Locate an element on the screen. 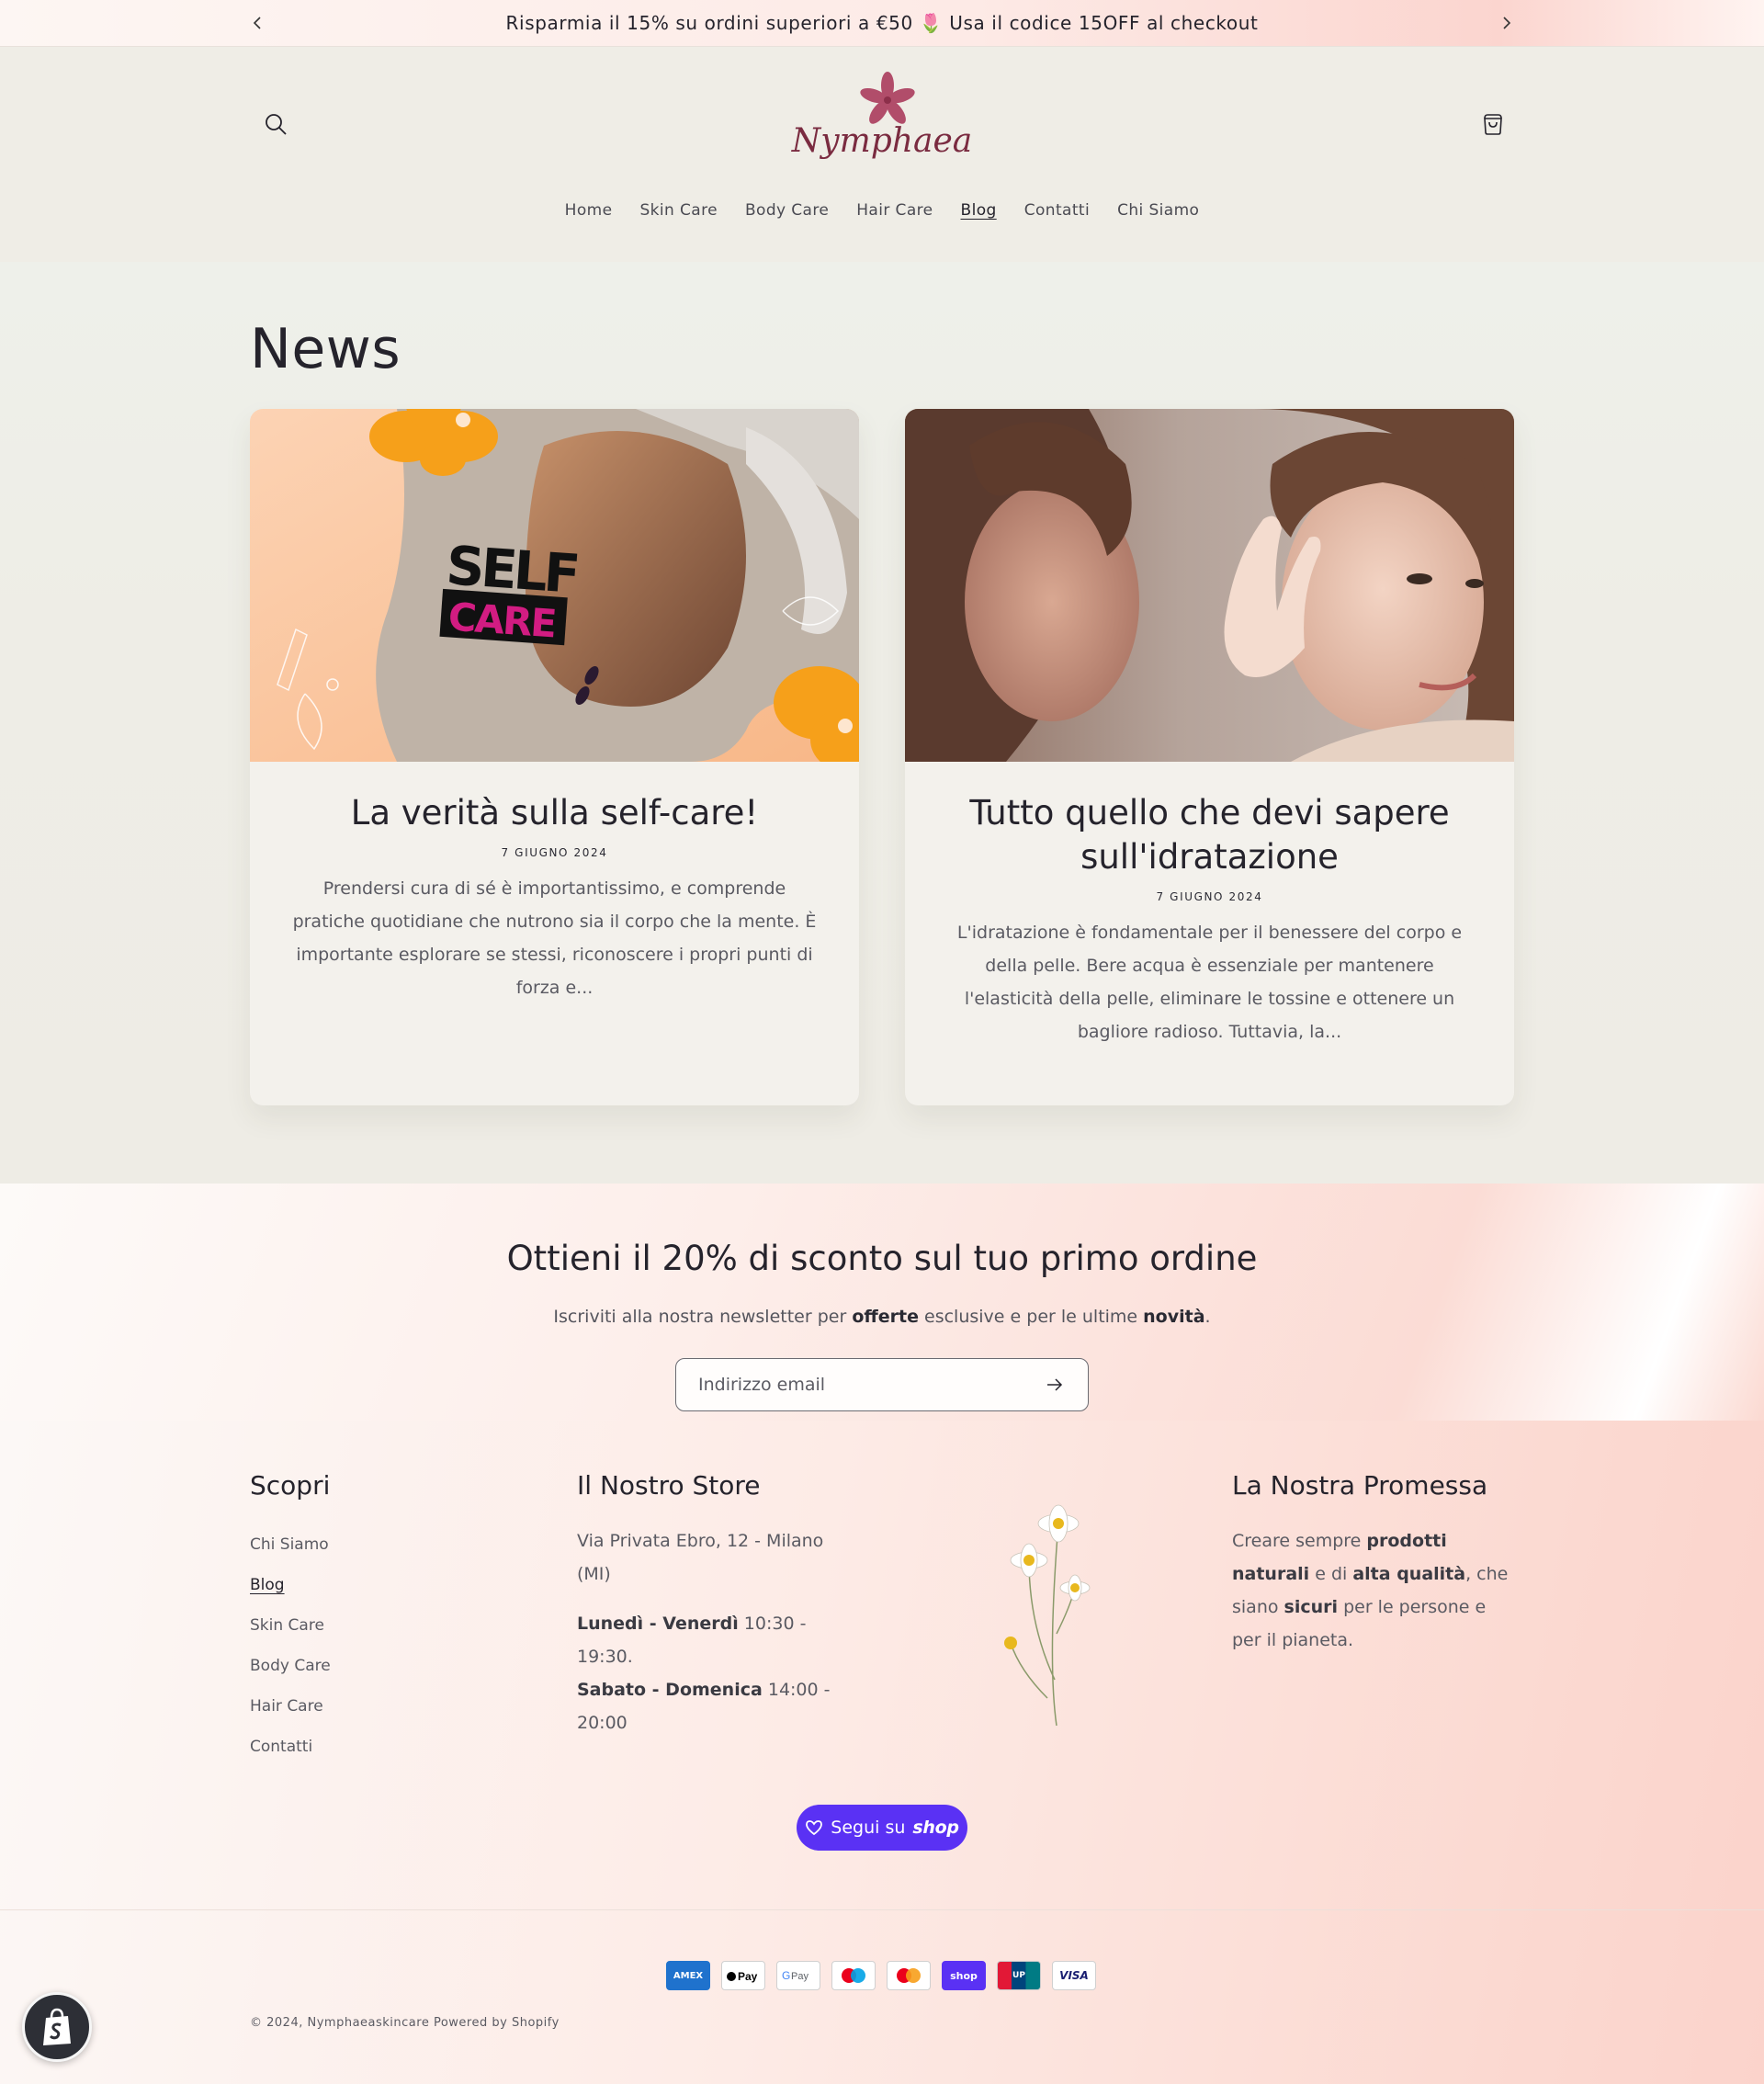  store-address: Via Privata Ebro, 12 - Milano (MI) is located at coordinates (701, 1557).